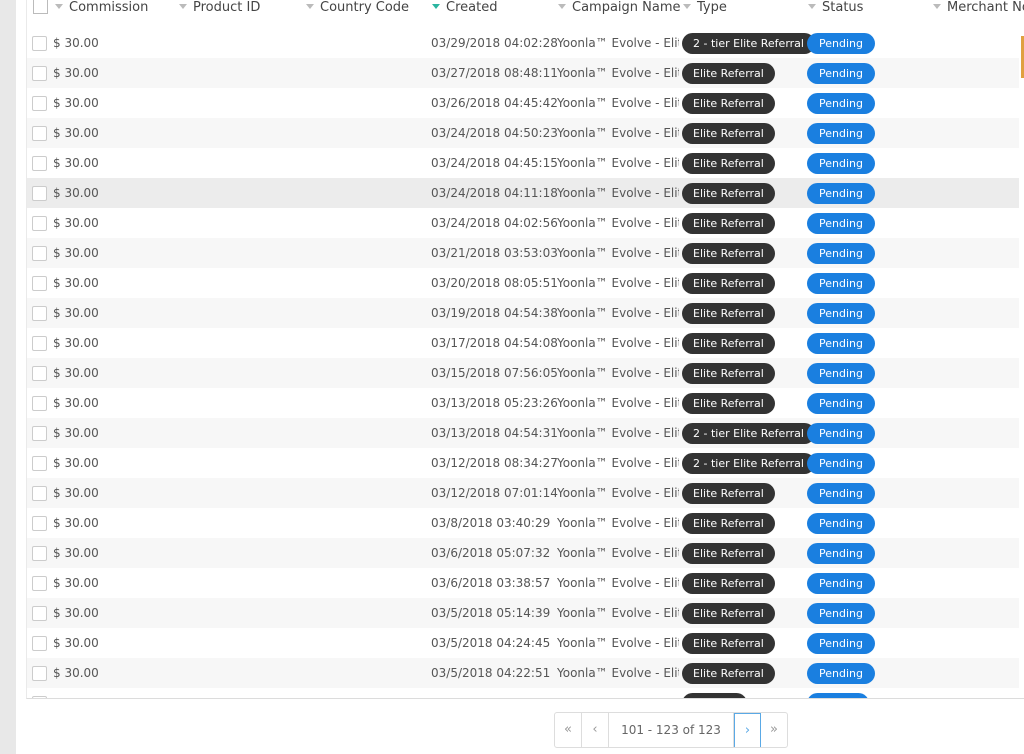  What do you see at coordinates (40, 7) in the screenshot?
I see `select-all-checkbox` at bounding box center [40, 7].